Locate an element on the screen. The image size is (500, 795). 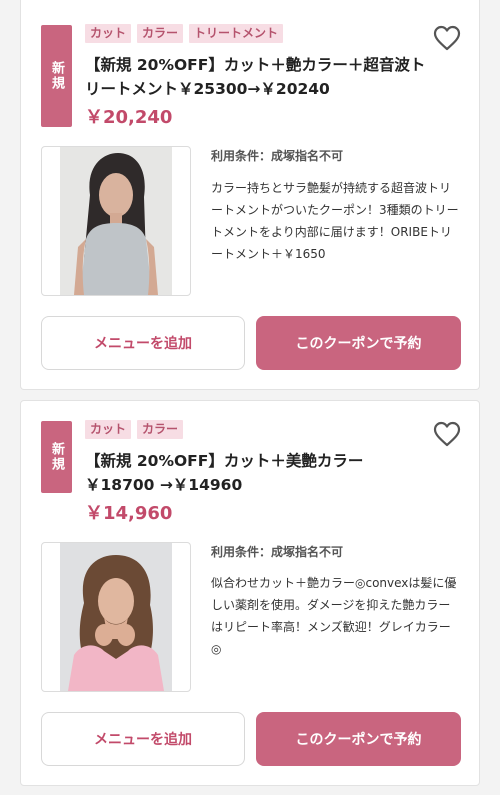
tag-treatment: トリートメント is located at coordinates (236, 33).